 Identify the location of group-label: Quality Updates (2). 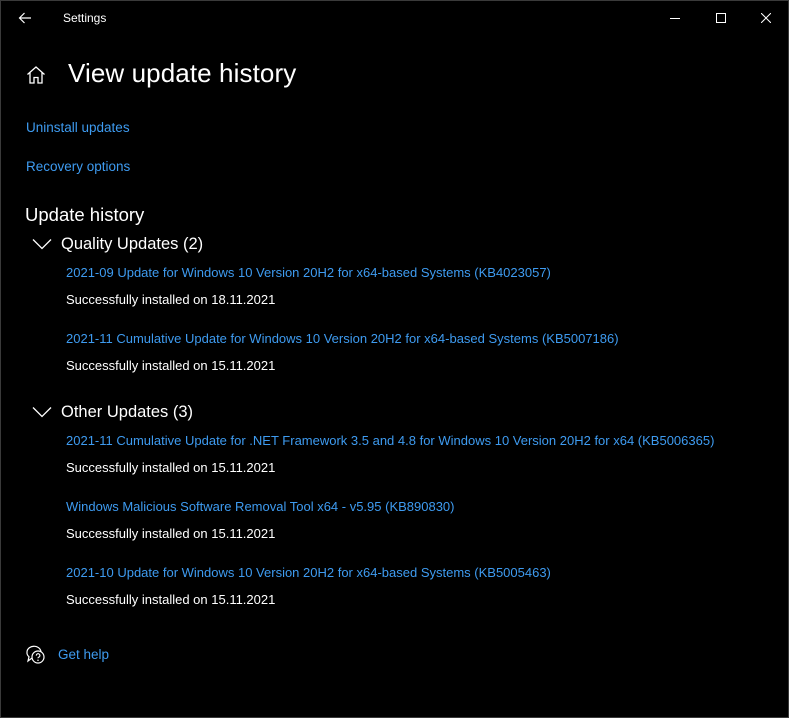
(132, 243).